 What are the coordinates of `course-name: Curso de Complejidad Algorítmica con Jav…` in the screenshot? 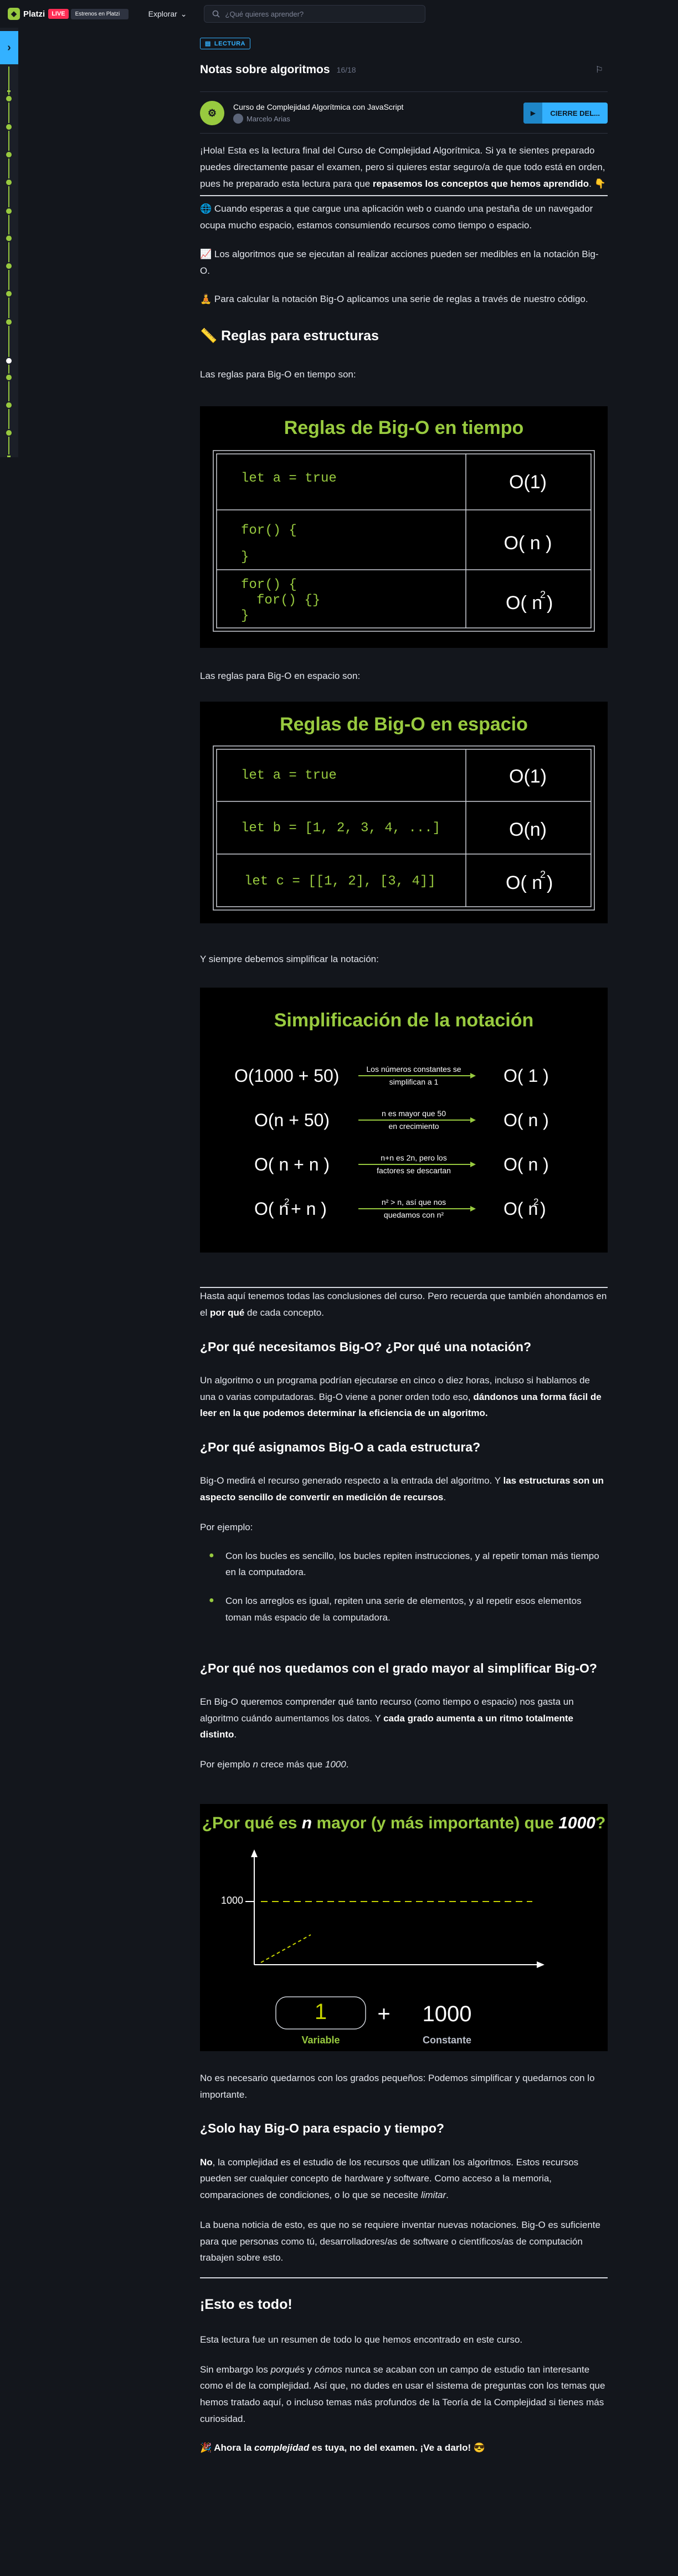 It's located at (318, 107).